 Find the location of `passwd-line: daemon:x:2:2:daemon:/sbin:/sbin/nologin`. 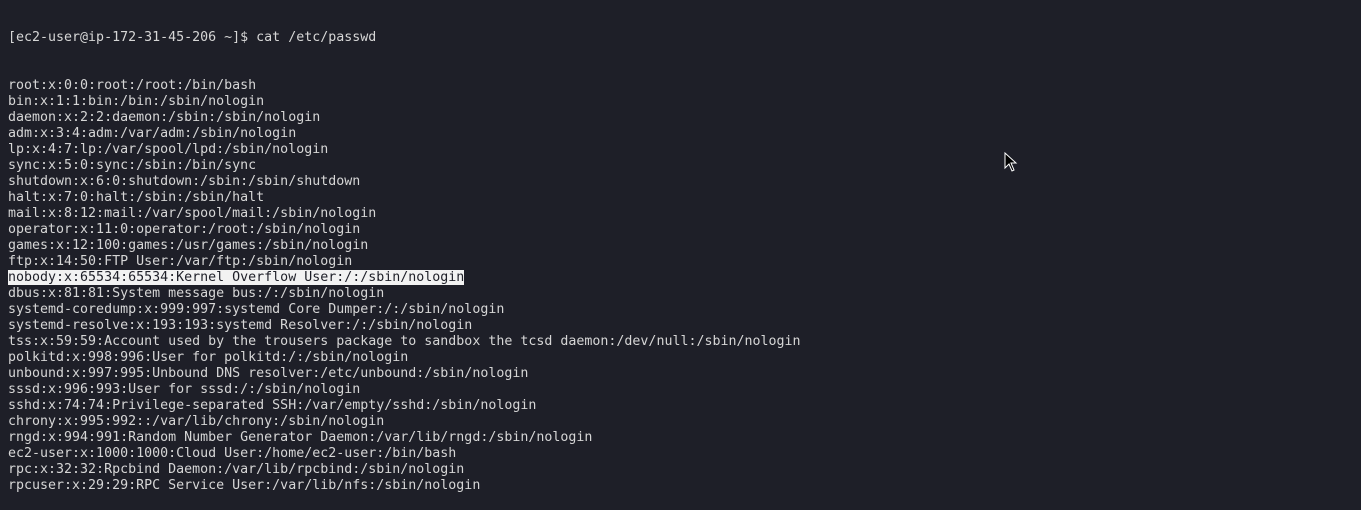

passwd-line: daemon:x:2:2:daemon:/sbin:/sbin/nologin is located at coordinates (404, 118).